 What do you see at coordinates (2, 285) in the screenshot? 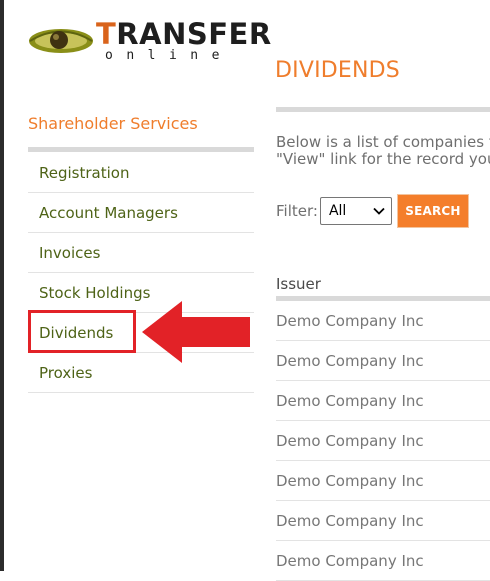
I see `window-edge` at bounding box center [2, 285].